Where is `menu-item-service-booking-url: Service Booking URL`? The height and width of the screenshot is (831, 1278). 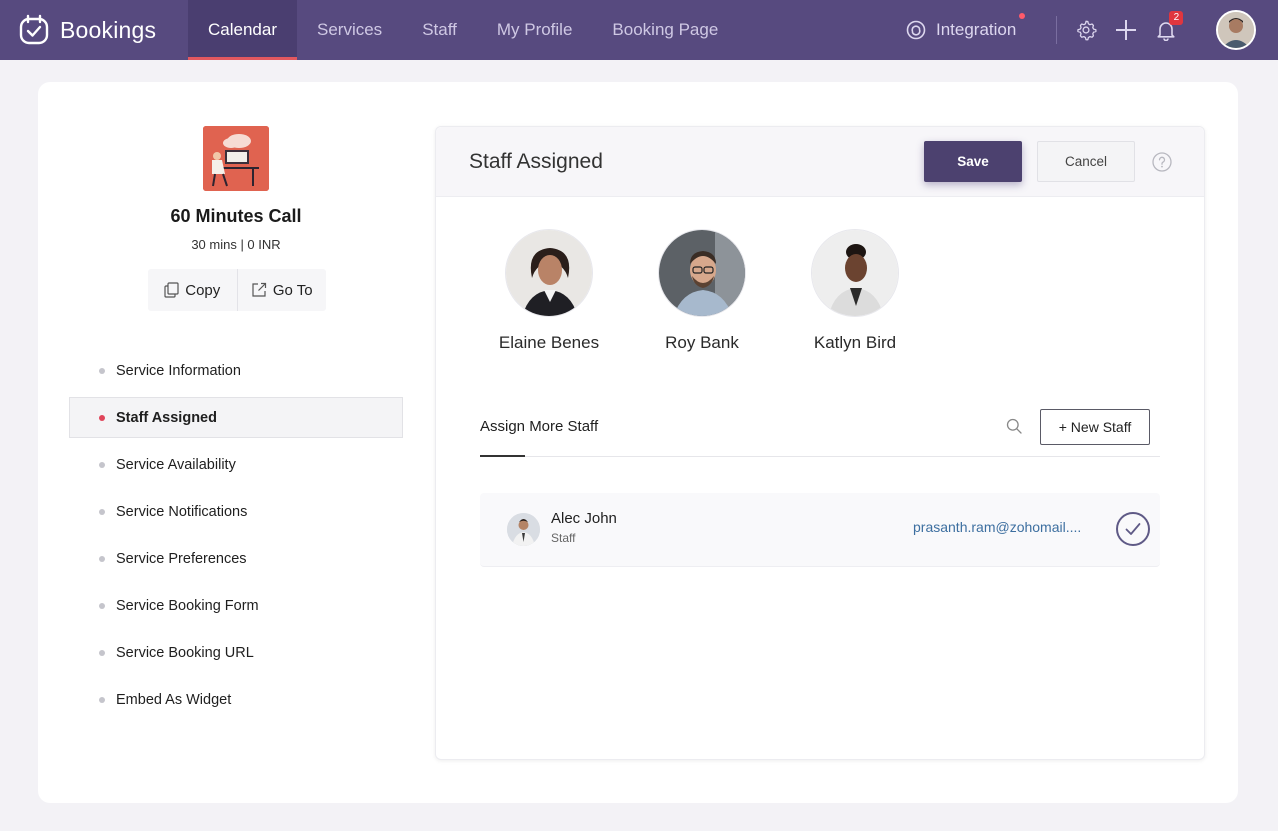
menu-item-service-booking-url: Service Booking URL is located at coordinates (236, 652).